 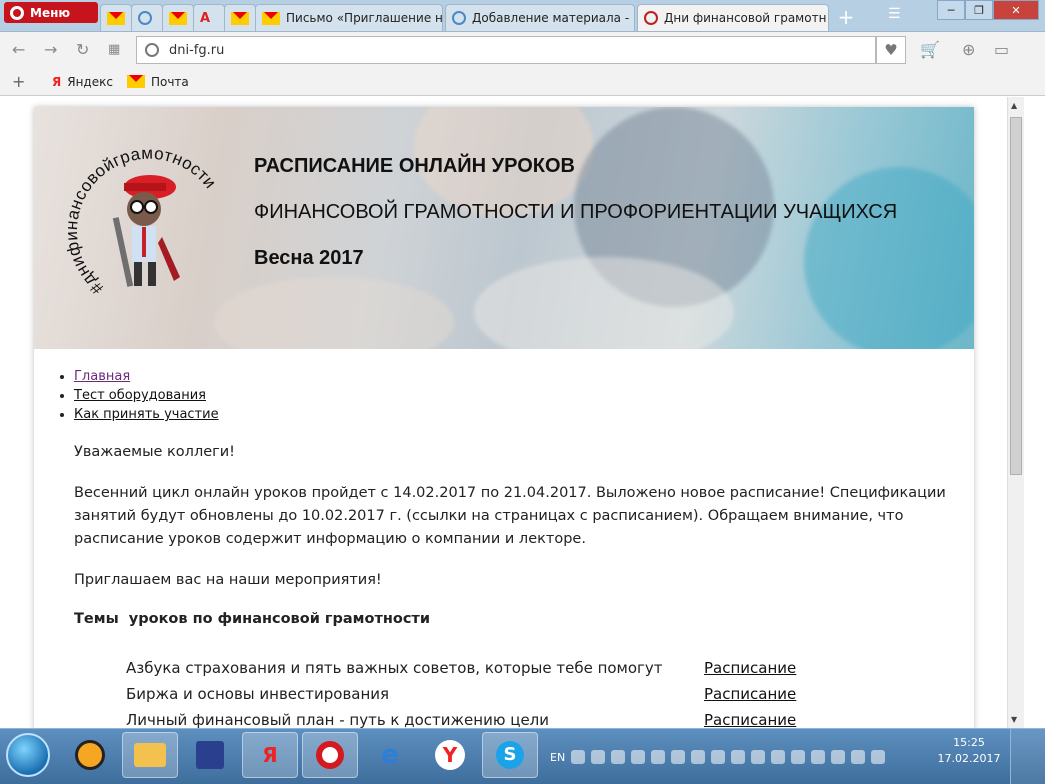 What do you see at coordinates (1027, 756) in the screenshot?
I see `show-desktop-button` at bounding box center [1027, 756].